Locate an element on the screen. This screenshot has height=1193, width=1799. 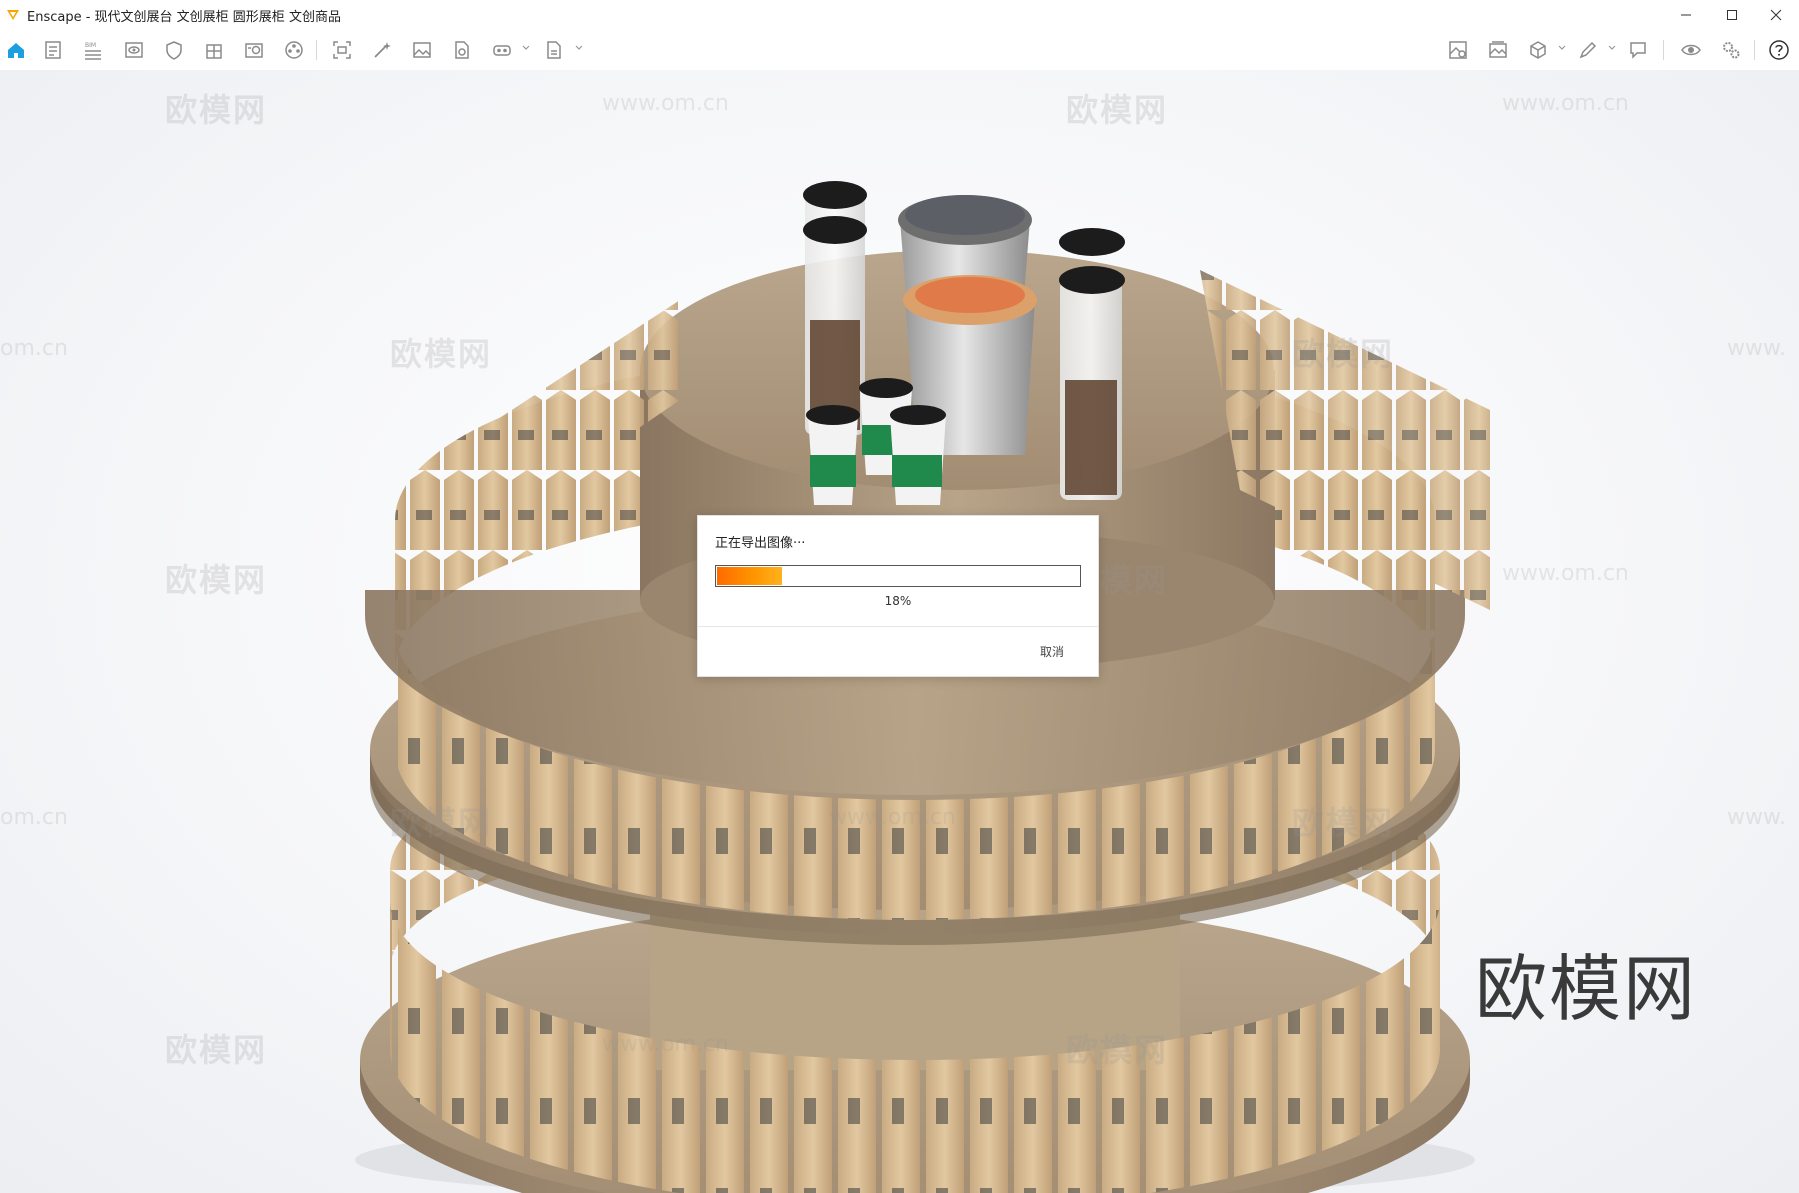
export-file-icon is located at coordinates (554, 50).